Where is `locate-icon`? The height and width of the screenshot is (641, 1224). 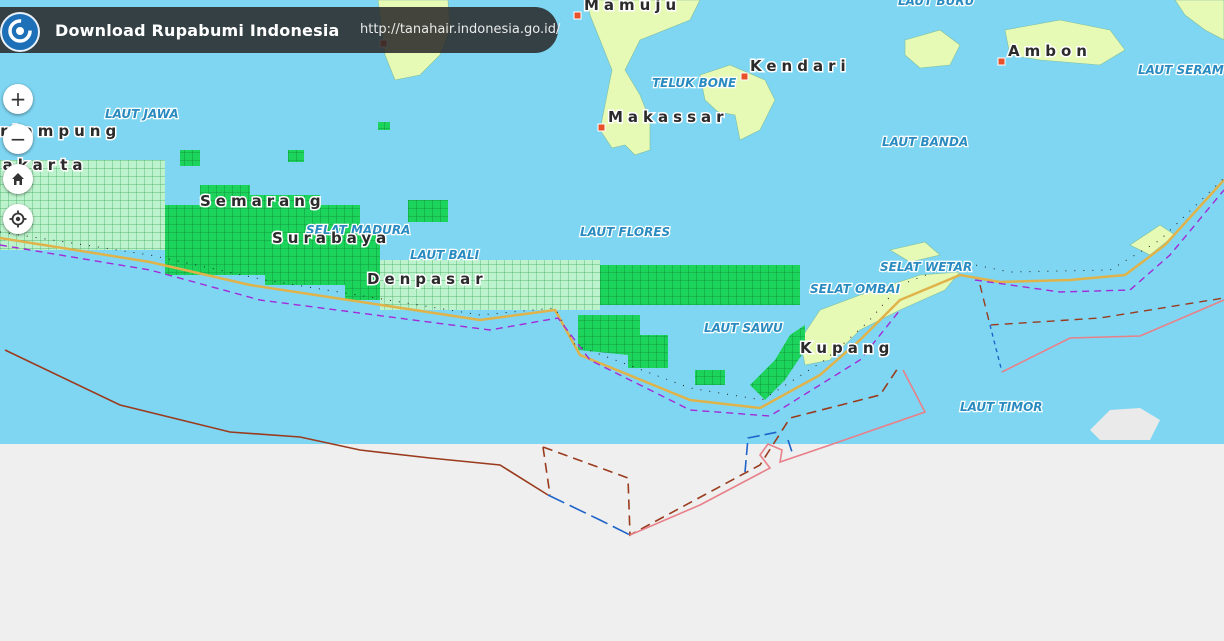 locate-icon is located at coordinates (18, 219).